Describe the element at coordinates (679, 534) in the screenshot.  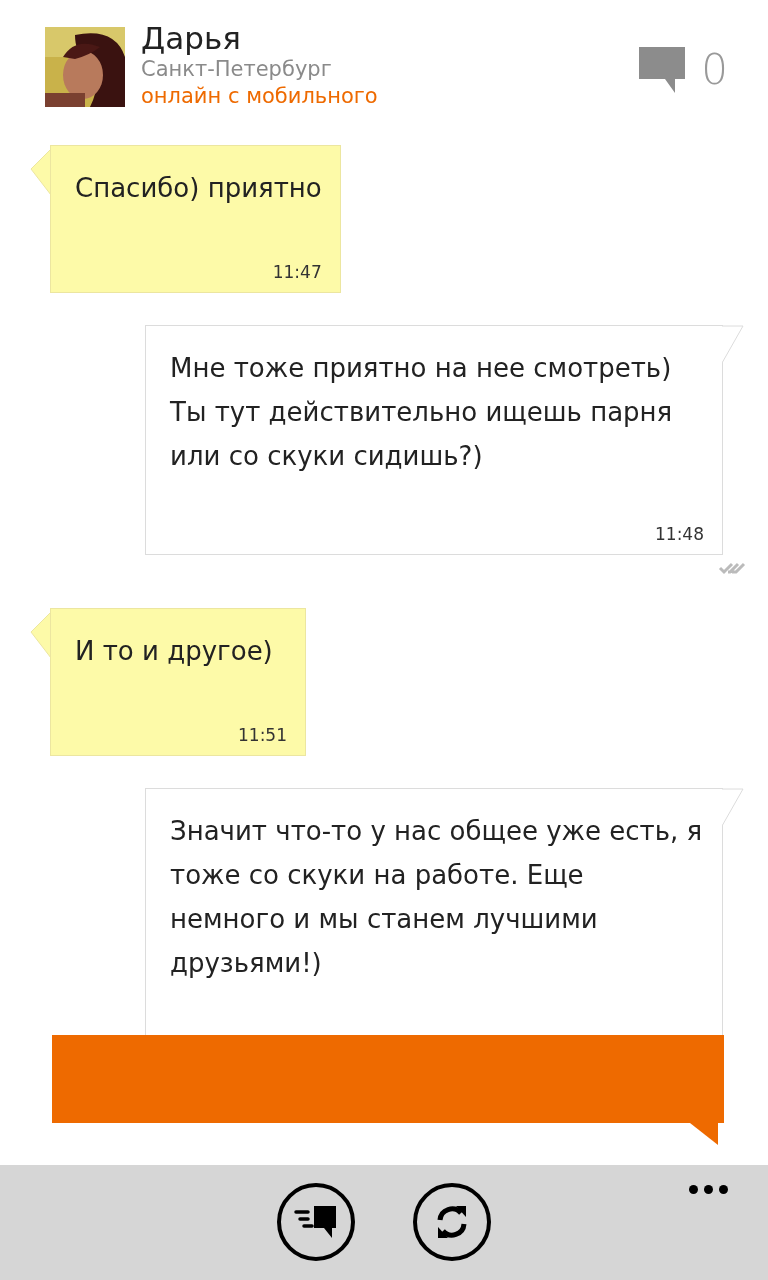
I see `message-time: 11:48` at that location.